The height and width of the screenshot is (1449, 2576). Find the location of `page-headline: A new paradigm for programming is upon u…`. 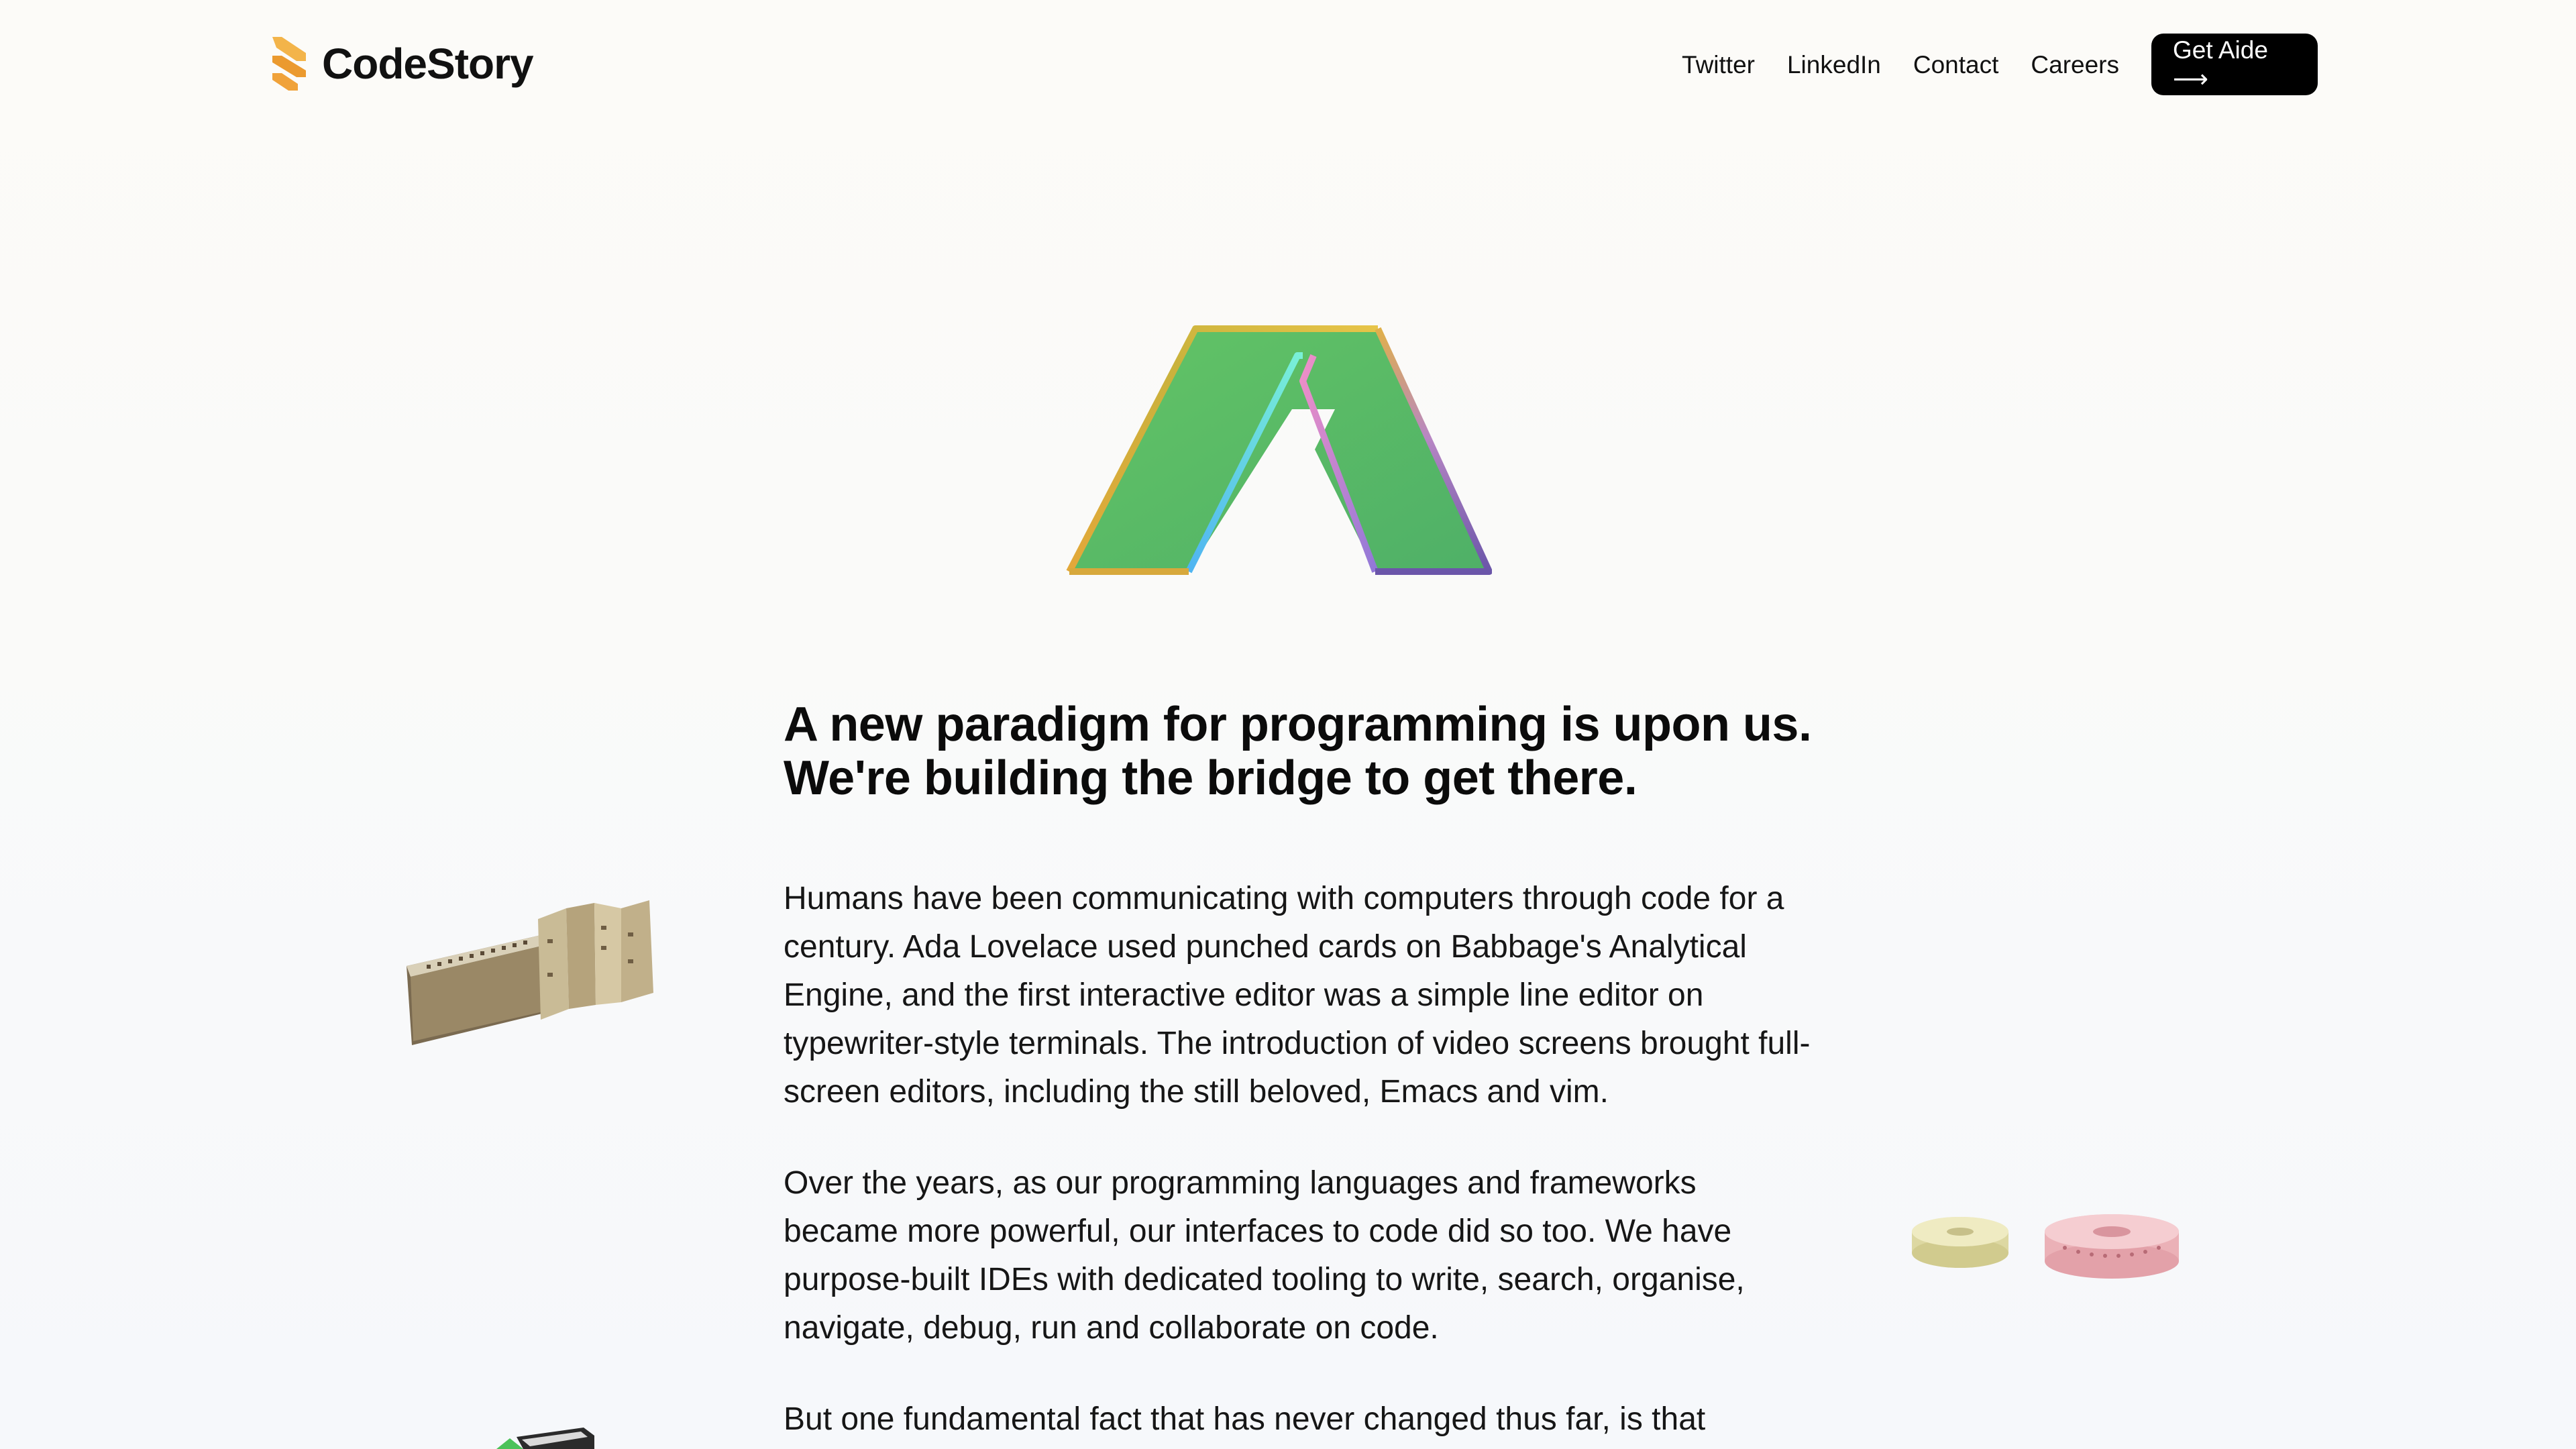

page-headline: A new paradigm for programming is upon u… is located at coordinates (1300, 751).